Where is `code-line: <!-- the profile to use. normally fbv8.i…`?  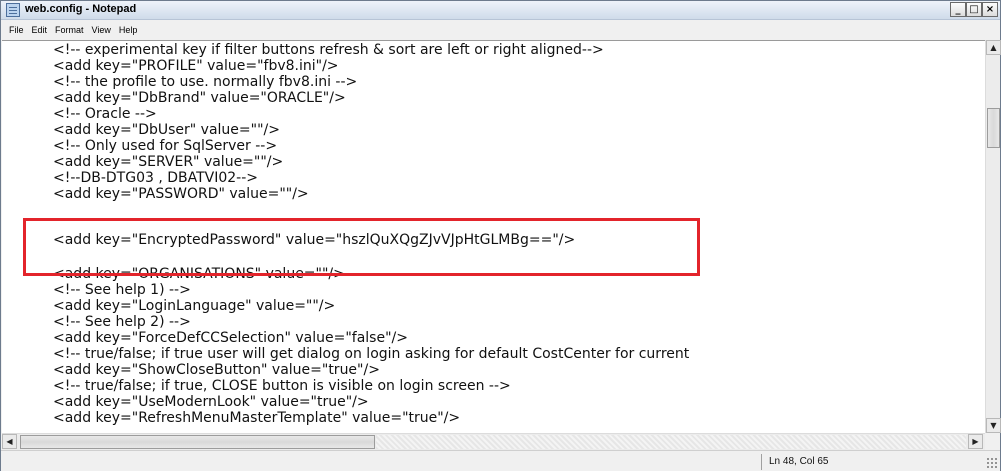 code-line: <!-- the profile to use. normally fbv8.i… is located at coordinates (205, 82).